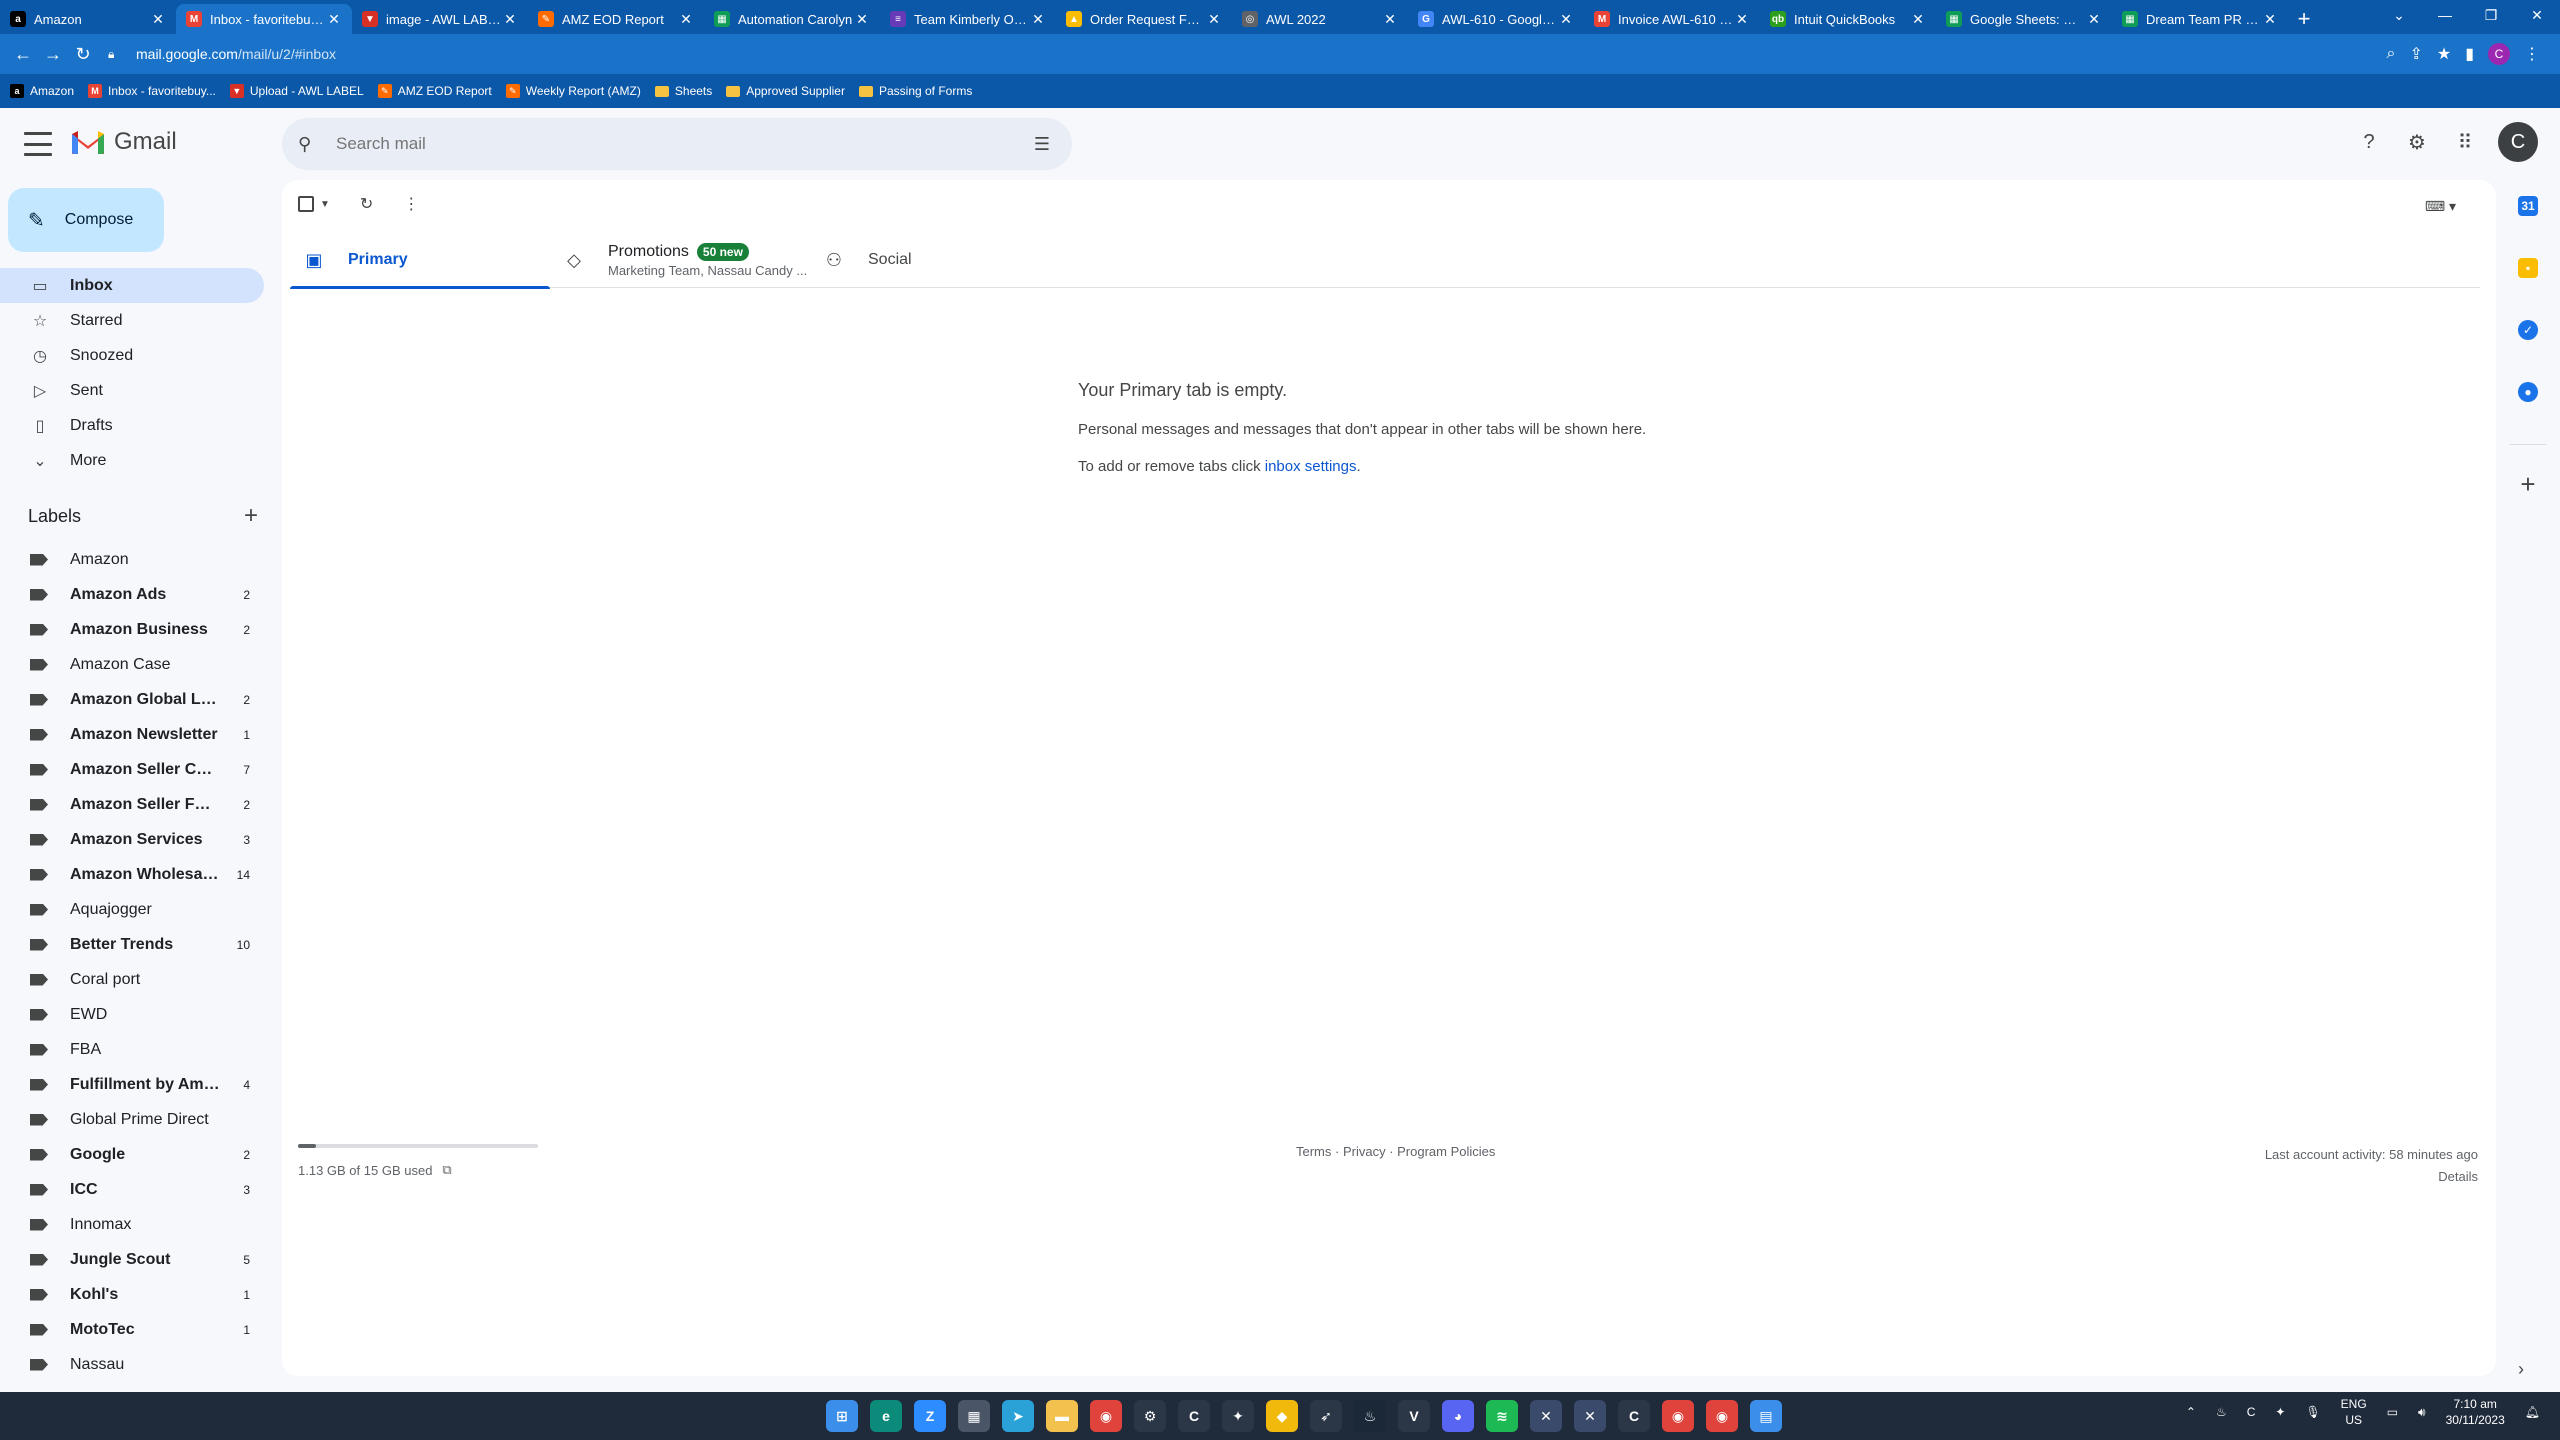 The height and width of the screenshot is (1440, 2560). Describe the element at coordinates (1496, 19) in the screenshot. I see `browser-tab: G AWL-610 - Google S ✕` at that location.